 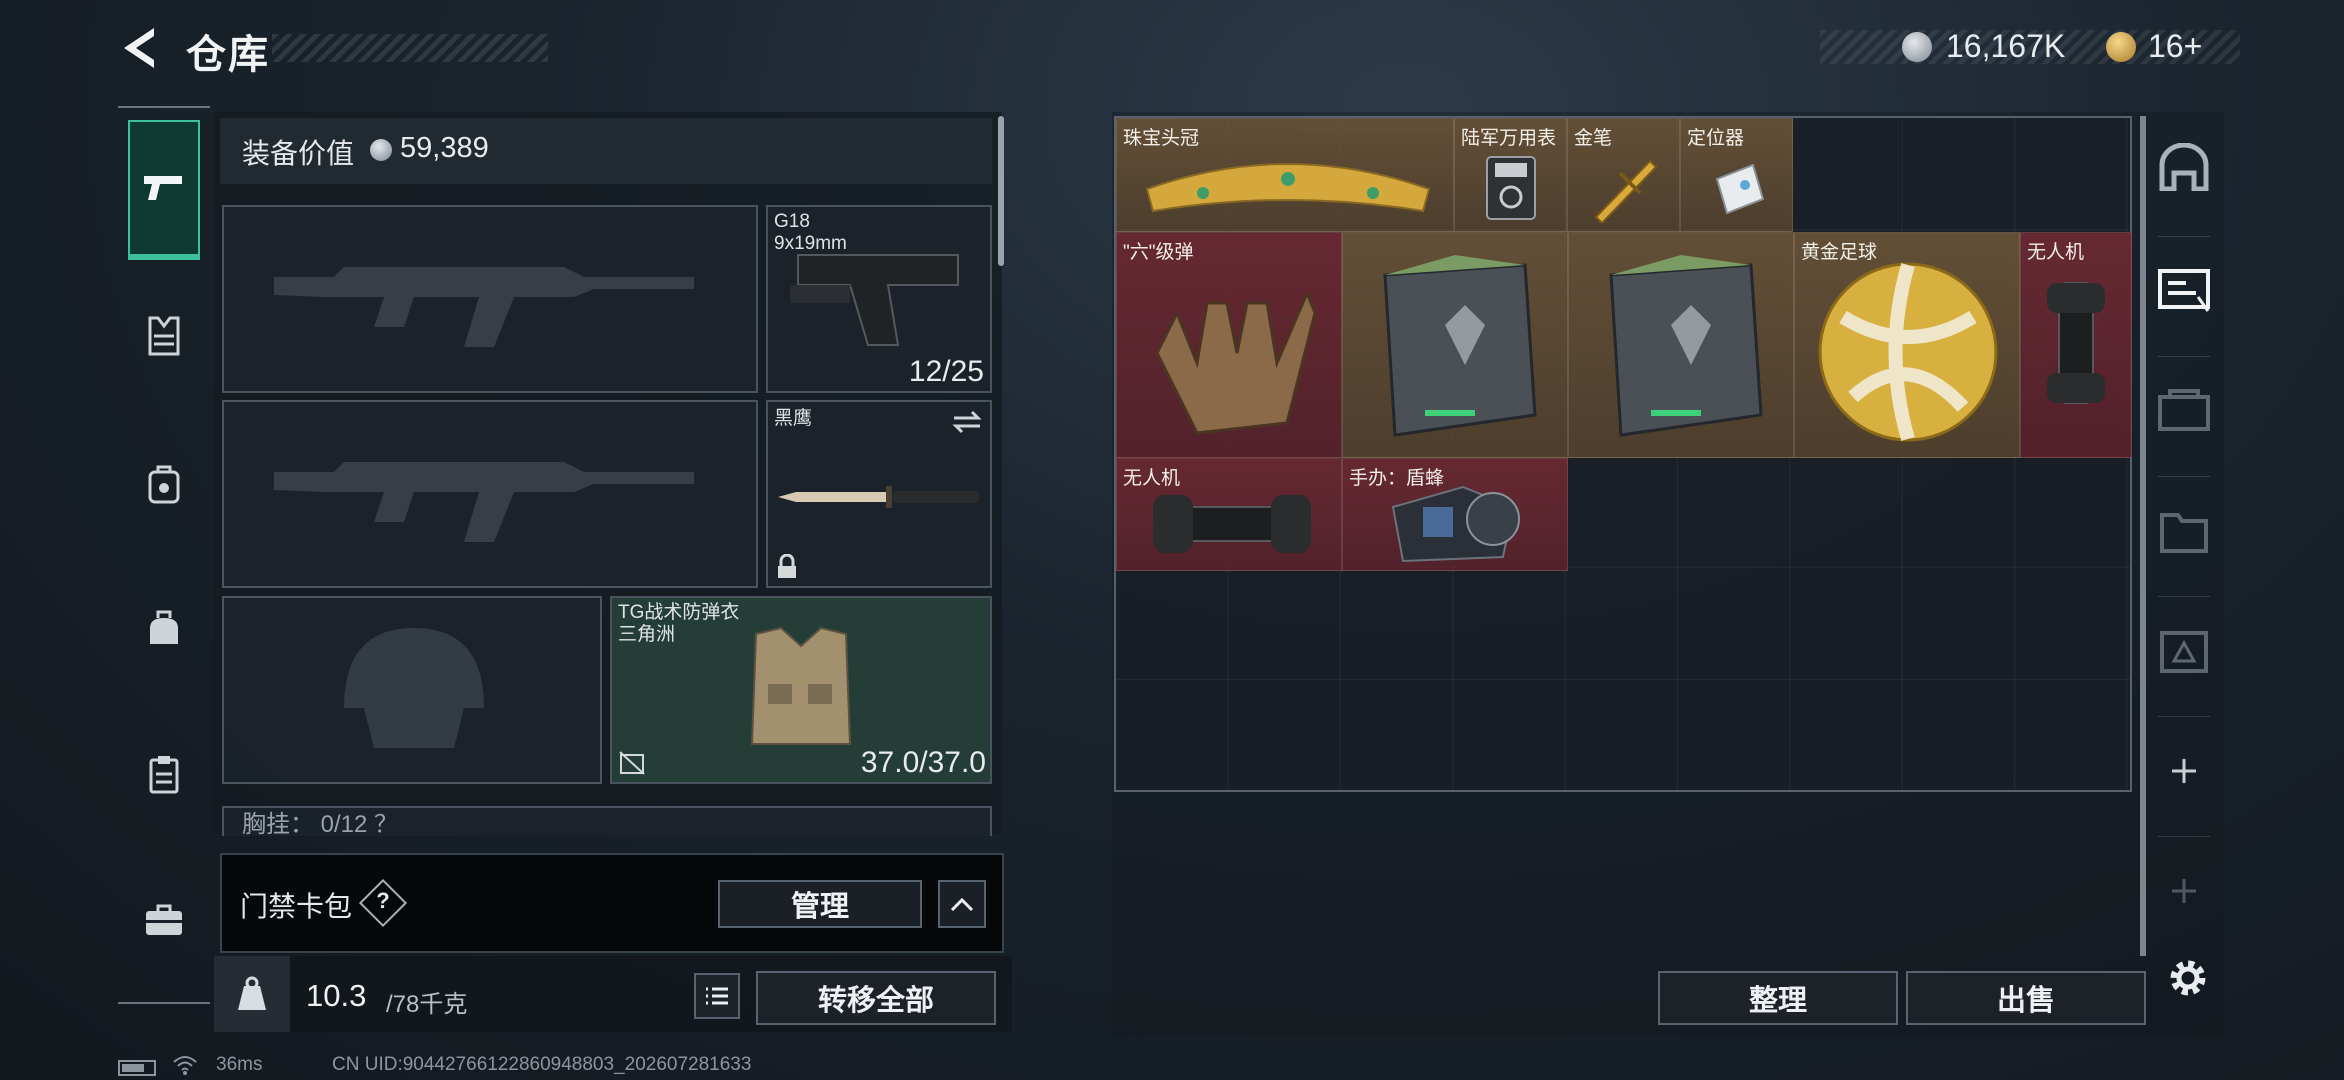 What do you see at coordinates (647, 634) in the screenshot?
I see `armor-sub: 三角洲` at bounding box center [647, 634].